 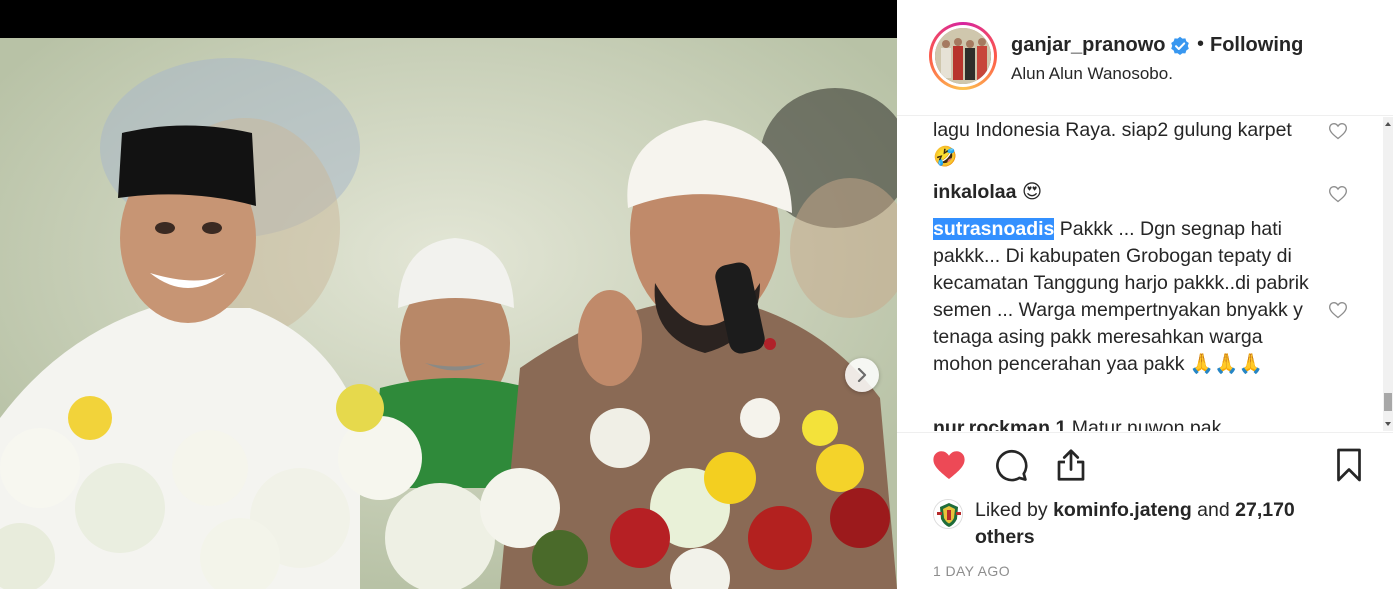 What do you see at coordinates (1145, 462) in the screenshot?
I see `post-actions-bar` at bounding box center [1145, 462].